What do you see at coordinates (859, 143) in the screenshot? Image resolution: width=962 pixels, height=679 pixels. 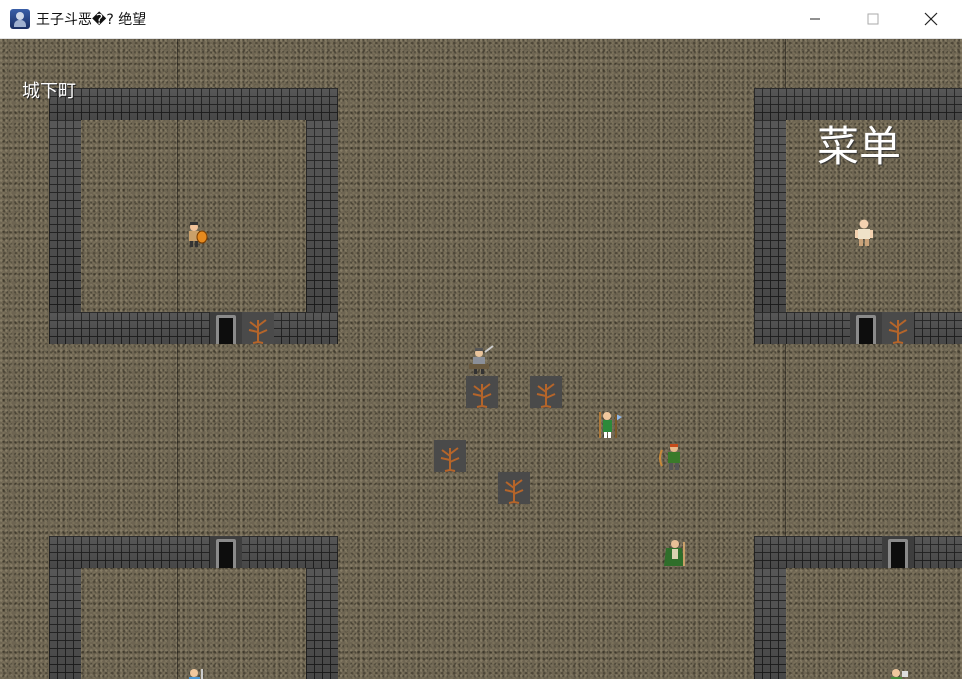 I see `menu-button: 菜单` at bounding box center [859, 143].